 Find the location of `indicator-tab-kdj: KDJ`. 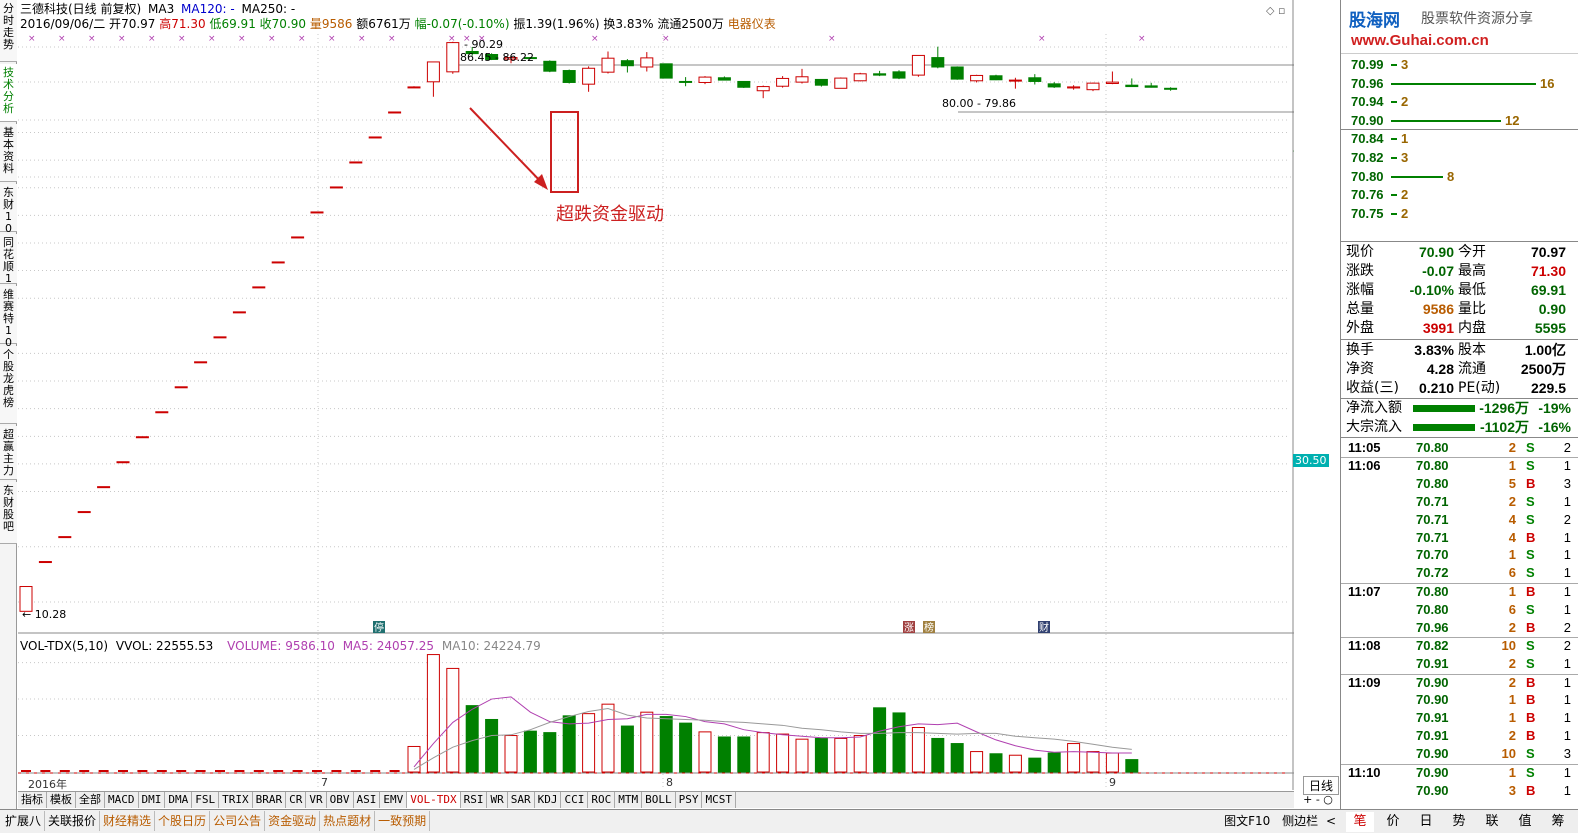

indicator-tab-kdj: KDJ is located at coordinates (548, 800).